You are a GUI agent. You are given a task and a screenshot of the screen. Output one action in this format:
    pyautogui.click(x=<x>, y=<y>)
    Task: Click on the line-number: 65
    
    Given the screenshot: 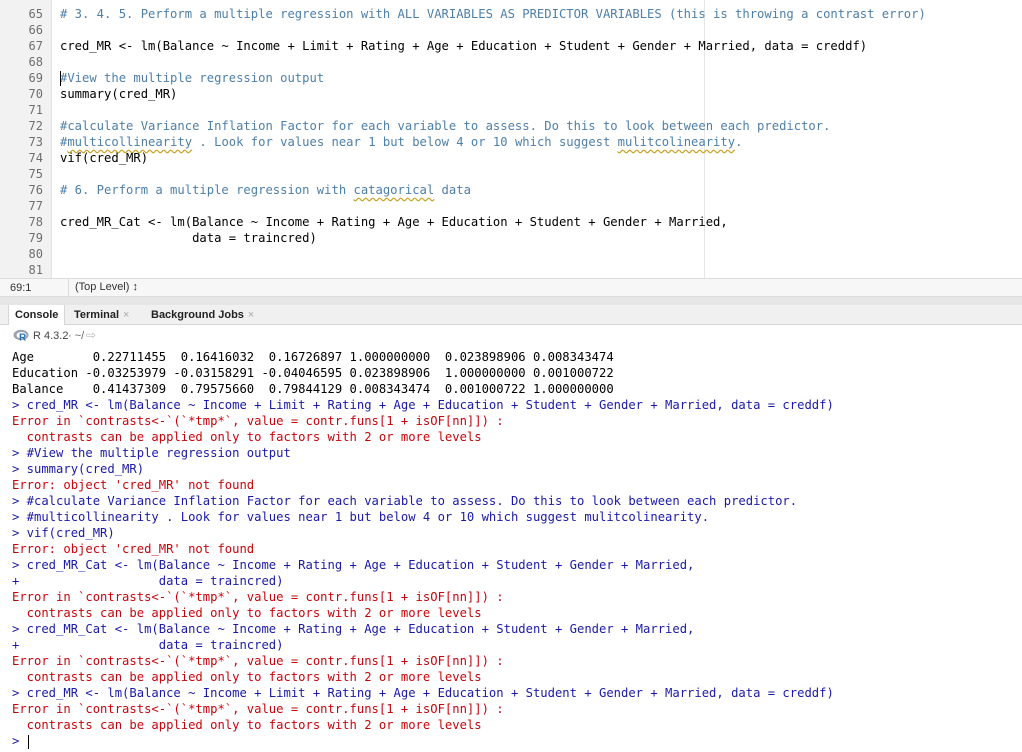 What is the action you would take?
    pyautogui.click(x=35, y=14)
    